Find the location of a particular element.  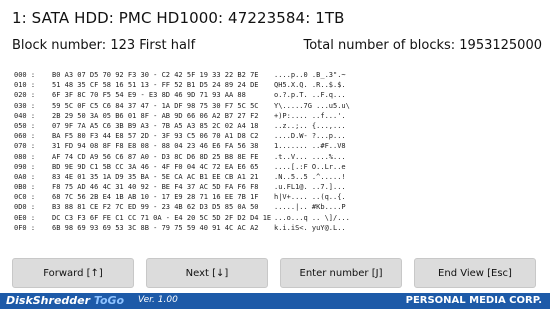

dump-offset: 020 : is located at coordinates (25, 95).